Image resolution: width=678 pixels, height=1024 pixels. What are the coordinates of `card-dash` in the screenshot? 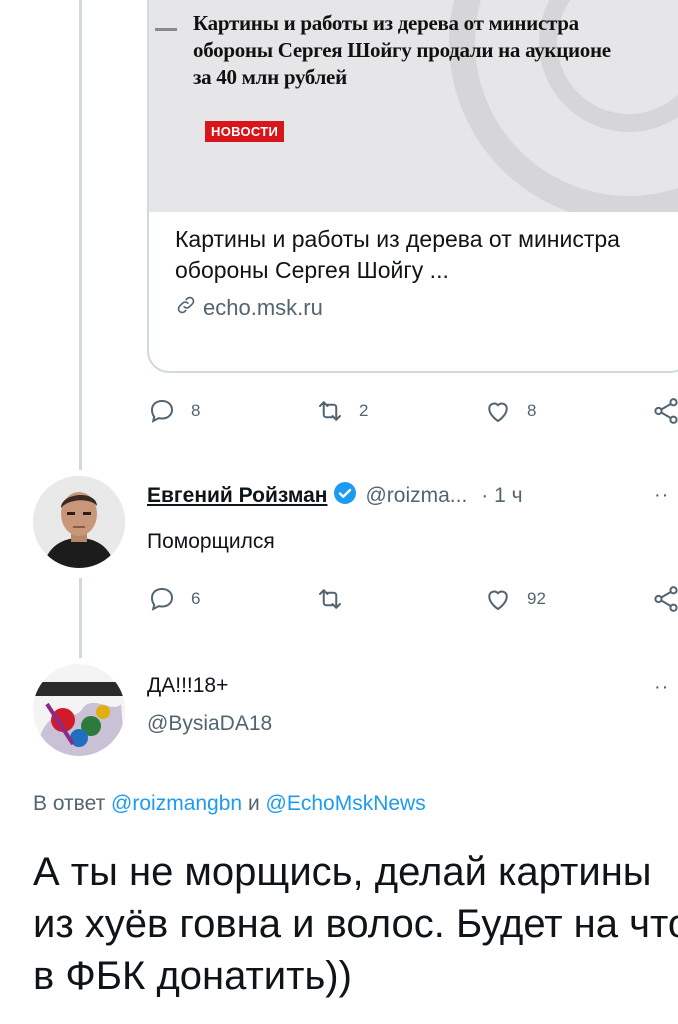 It's located at (166, 29).